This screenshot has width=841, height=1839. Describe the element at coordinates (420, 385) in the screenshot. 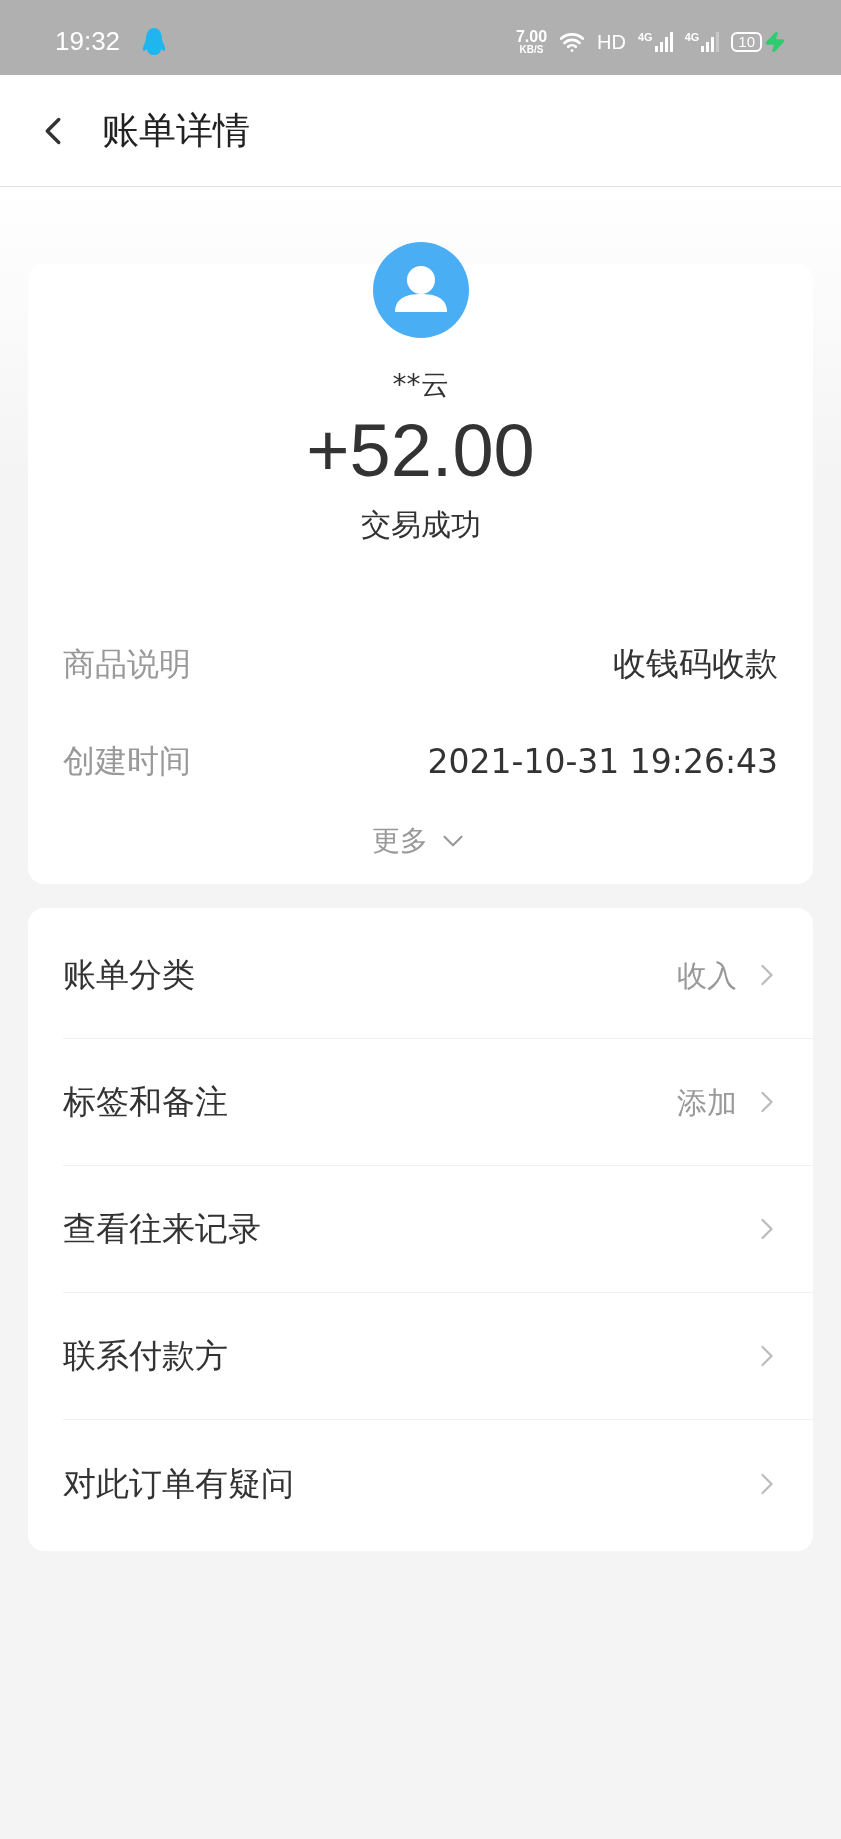

I see `payer-name: **云` at that location.